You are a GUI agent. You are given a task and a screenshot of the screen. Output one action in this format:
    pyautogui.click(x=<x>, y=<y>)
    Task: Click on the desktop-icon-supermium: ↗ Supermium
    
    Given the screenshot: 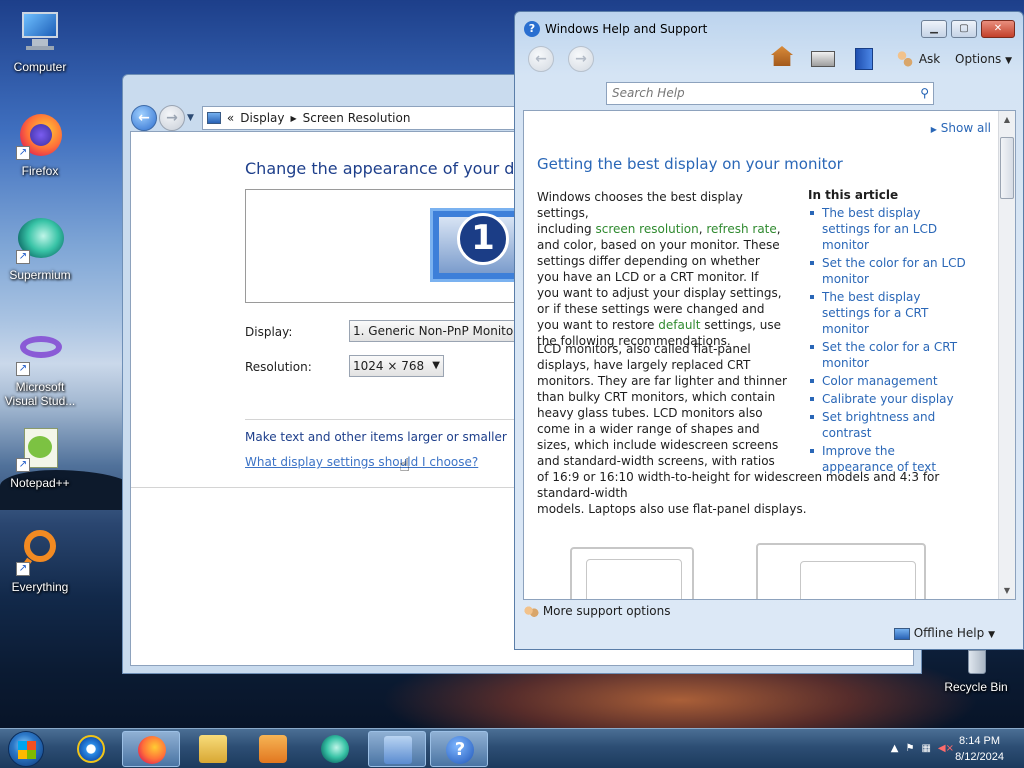 What is the action you would take?
    pyautogui.click(x=40, y=249)
    